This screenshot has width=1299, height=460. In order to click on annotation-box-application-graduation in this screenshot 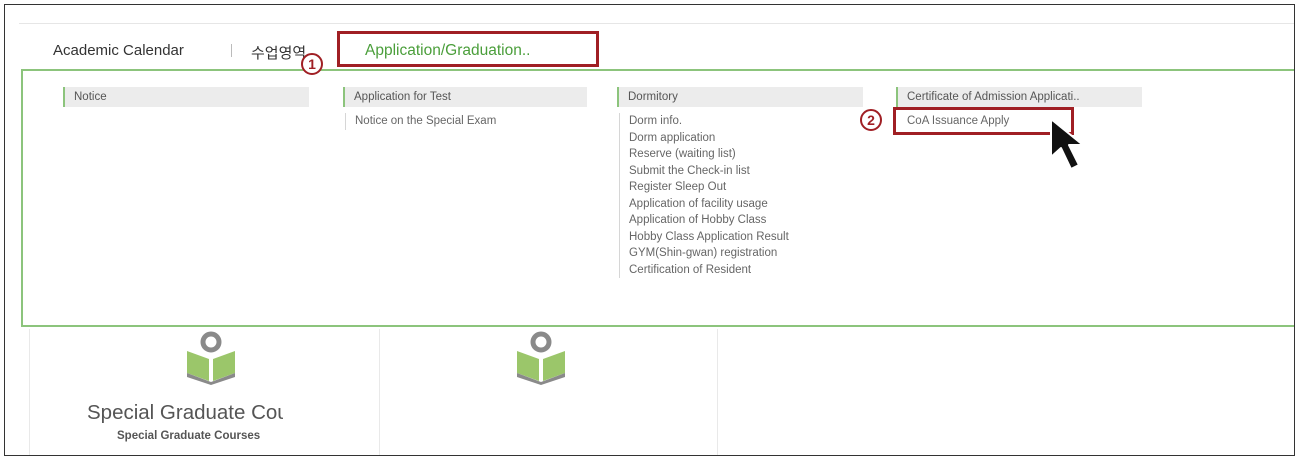, I will do `click(468, 49)`.